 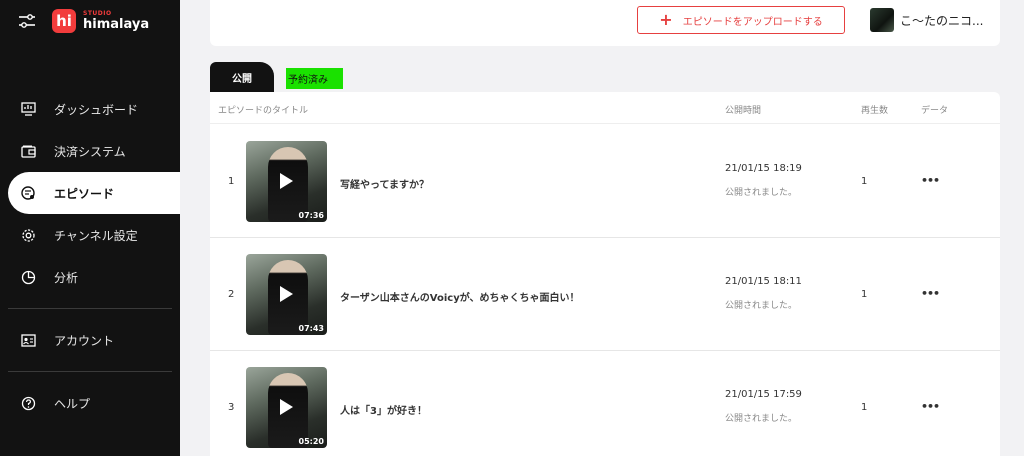 I want to click on sidebar-item-channel-settings: チャンネル設定, so click(x=90, y=235).